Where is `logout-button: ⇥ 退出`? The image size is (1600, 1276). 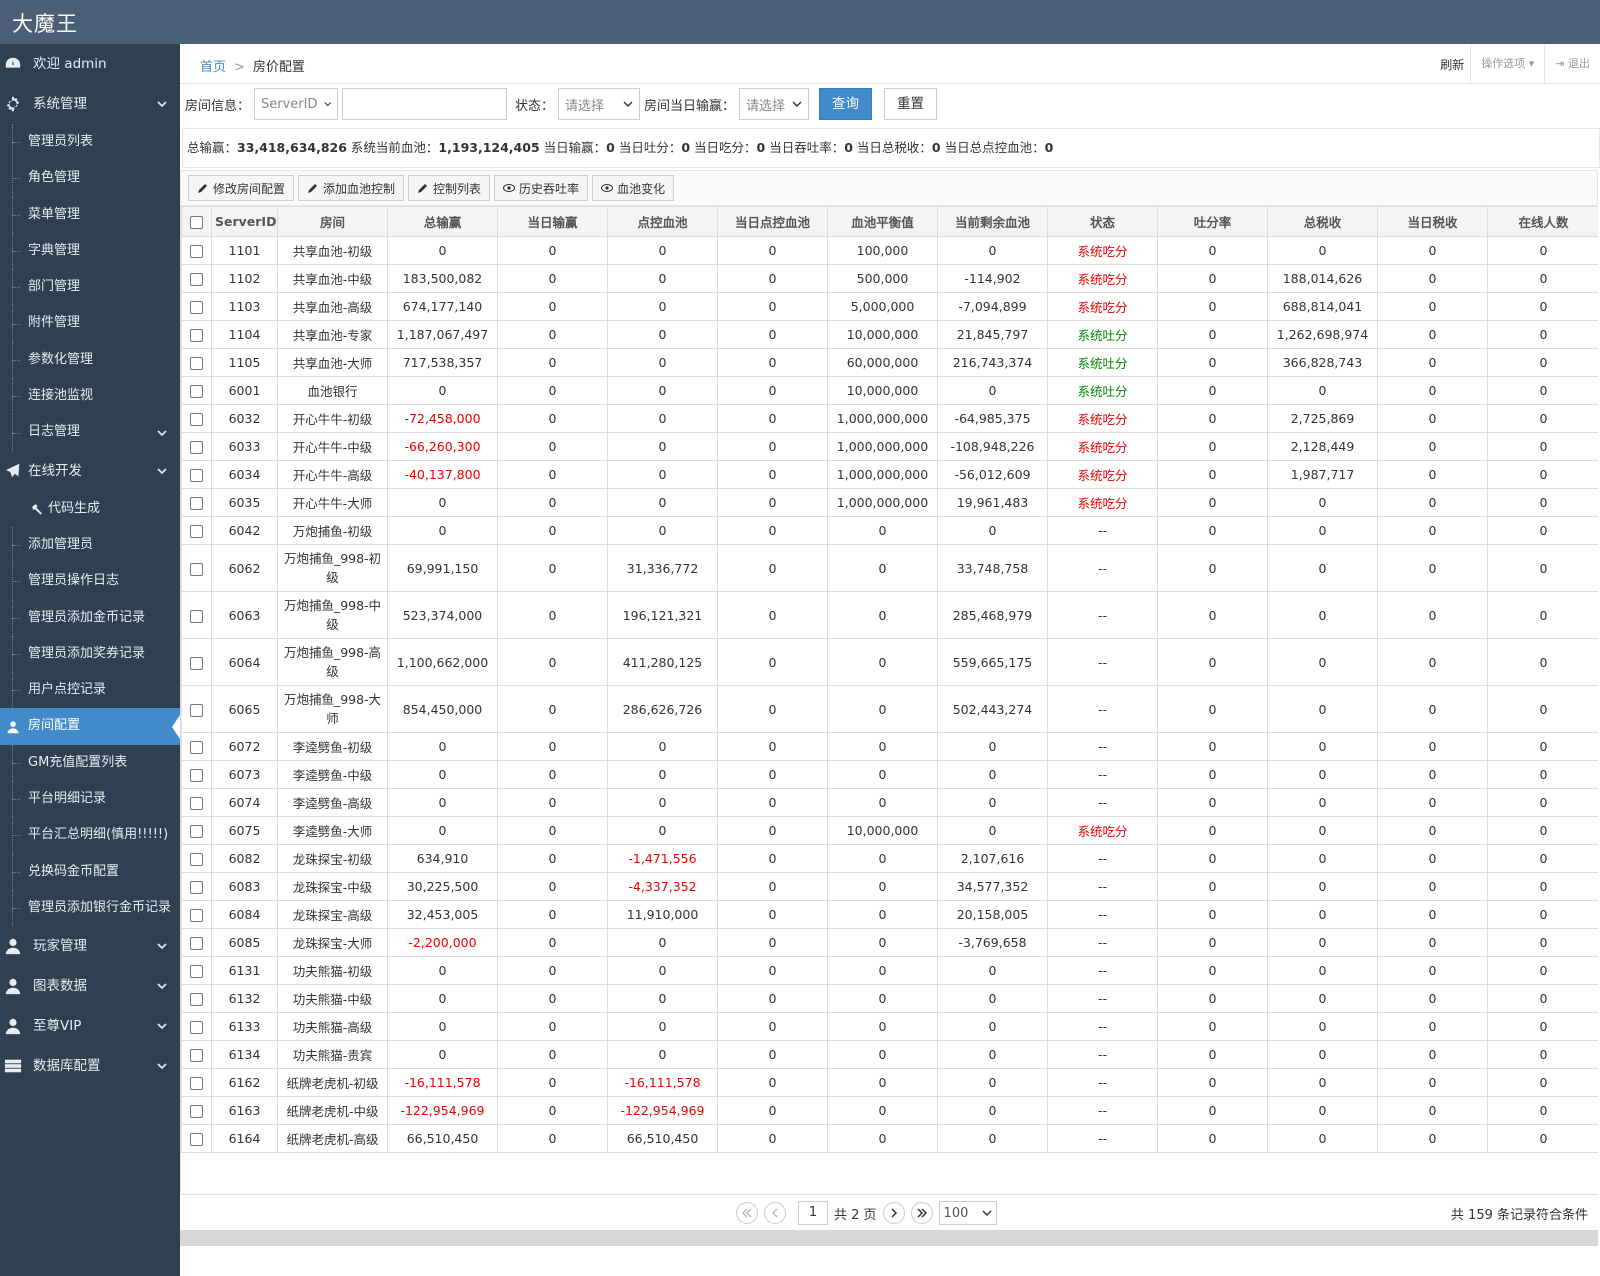 logout-button: ⇥ 退出 is located at coordinates (1572, 64).